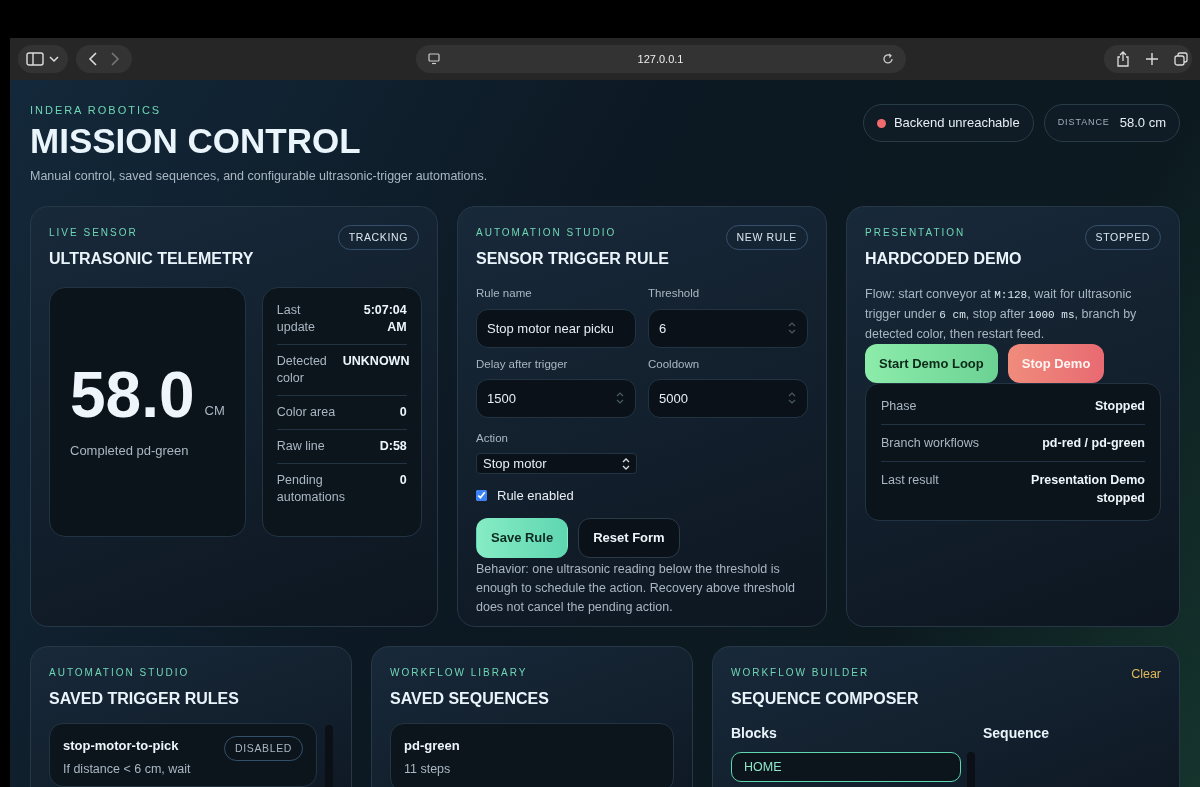  Describe the element at coordinates (1142, 123) in the screenshot. I see `distance-value: 58.0 cm` at that location.